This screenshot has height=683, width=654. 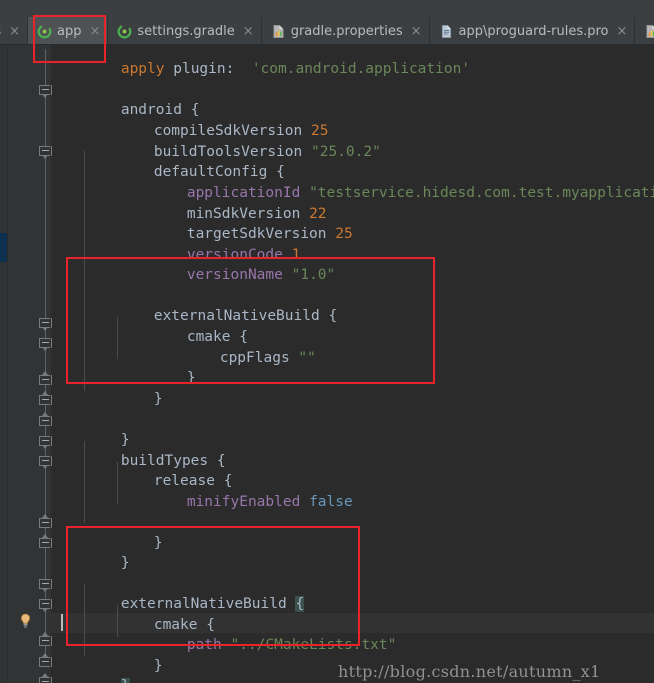 I want to click on code-line-9: targetSdkVersion 25, so click(x=235, y=223).